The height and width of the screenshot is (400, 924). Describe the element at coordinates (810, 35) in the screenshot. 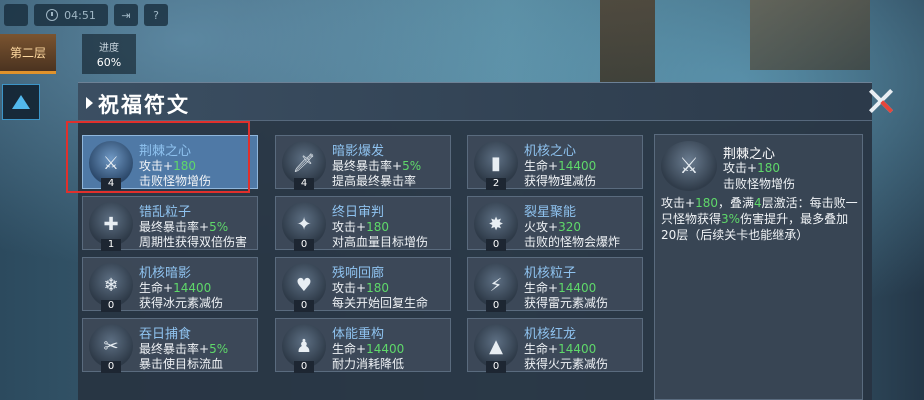

I see `background-structure` at that location.